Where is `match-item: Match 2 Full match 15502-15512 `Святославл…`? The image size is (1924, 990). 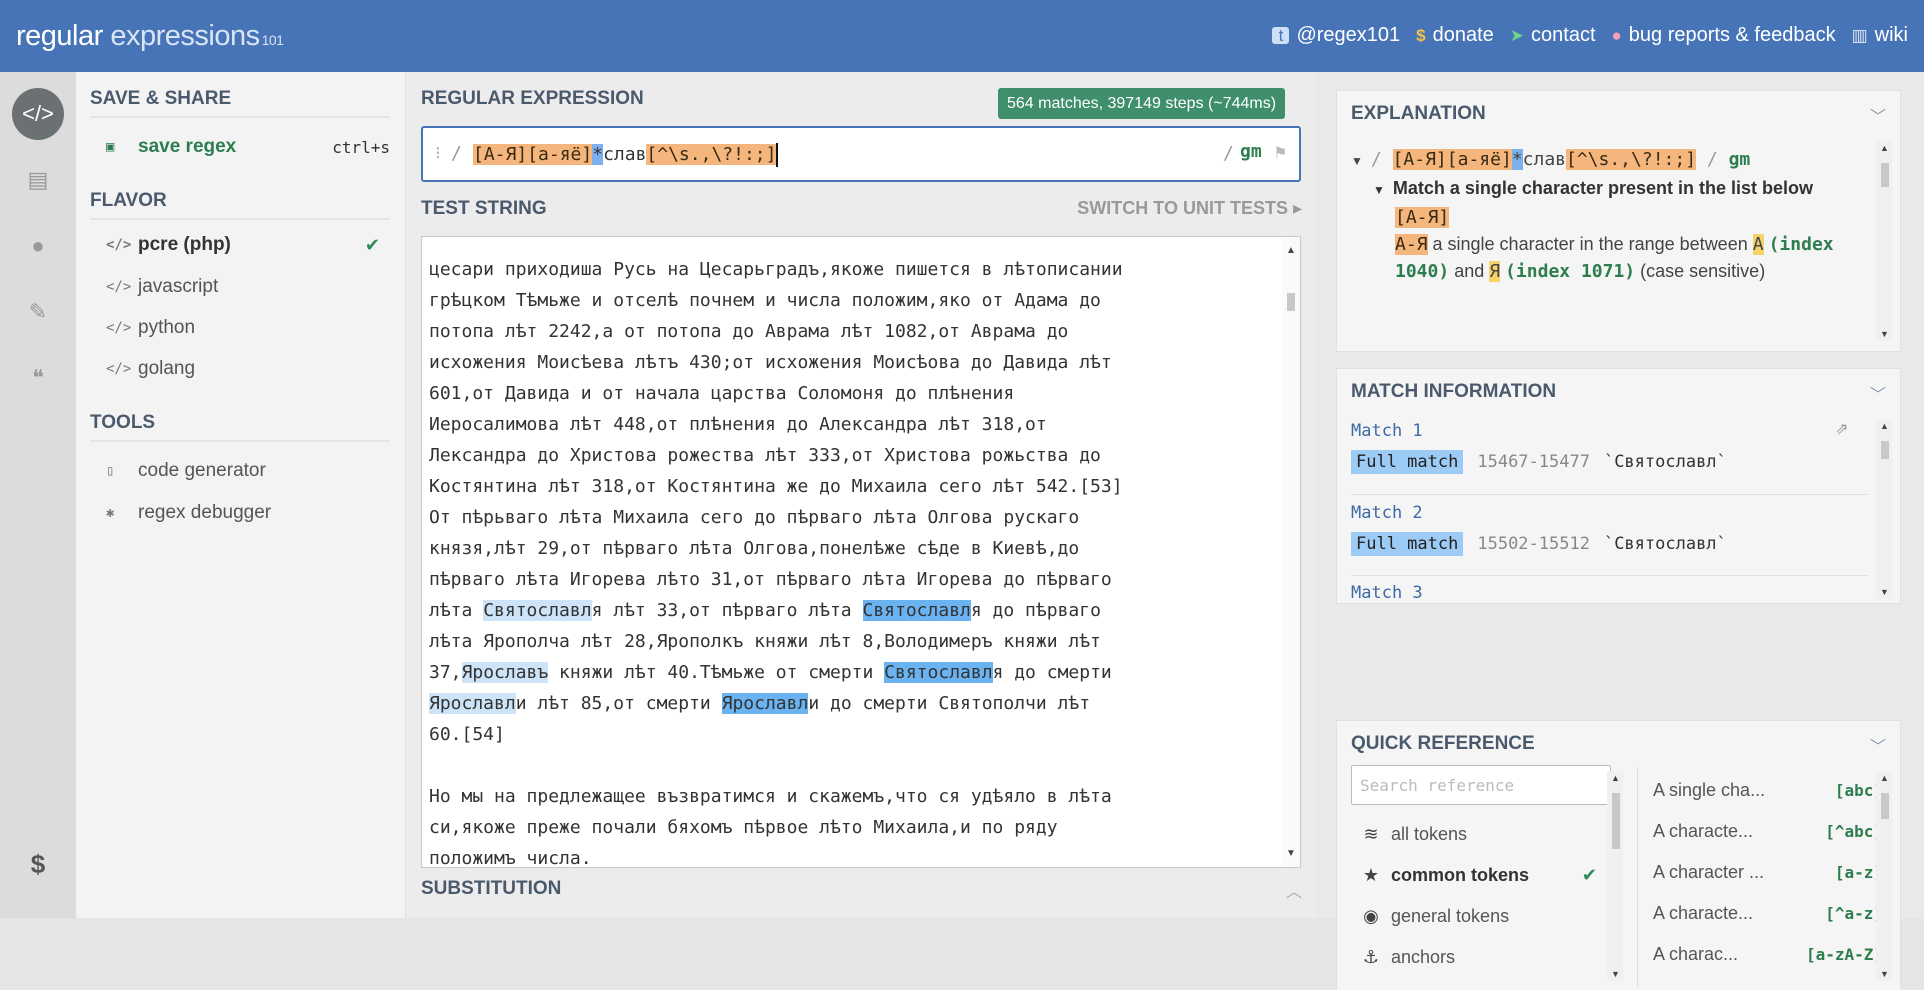 match-item: Match 2 Full match 15502-15512 `Святославл… is located at coordinates (1606, 529).